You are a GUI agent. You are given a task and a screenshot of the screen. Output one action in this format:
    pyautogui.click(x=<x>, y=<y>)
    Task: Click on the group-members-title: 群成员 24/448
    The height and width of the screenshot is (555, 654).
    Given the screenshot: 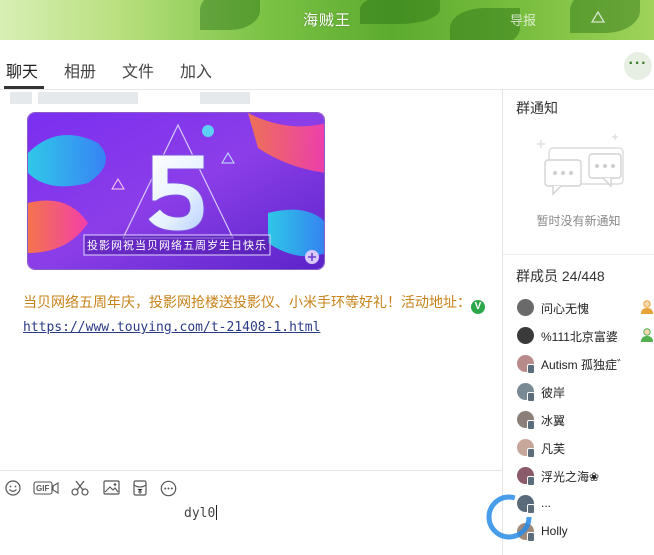 What is the action you would take?
    pyautogui.click(x=560, y=276)
    